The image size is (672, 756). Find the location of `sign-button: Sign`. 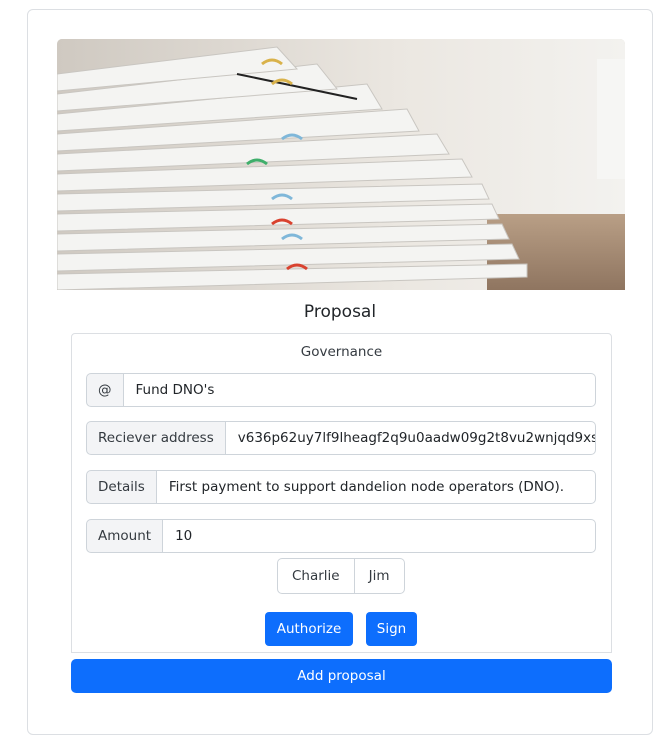

sign-button: Sign is located at coordinates (391, 629).